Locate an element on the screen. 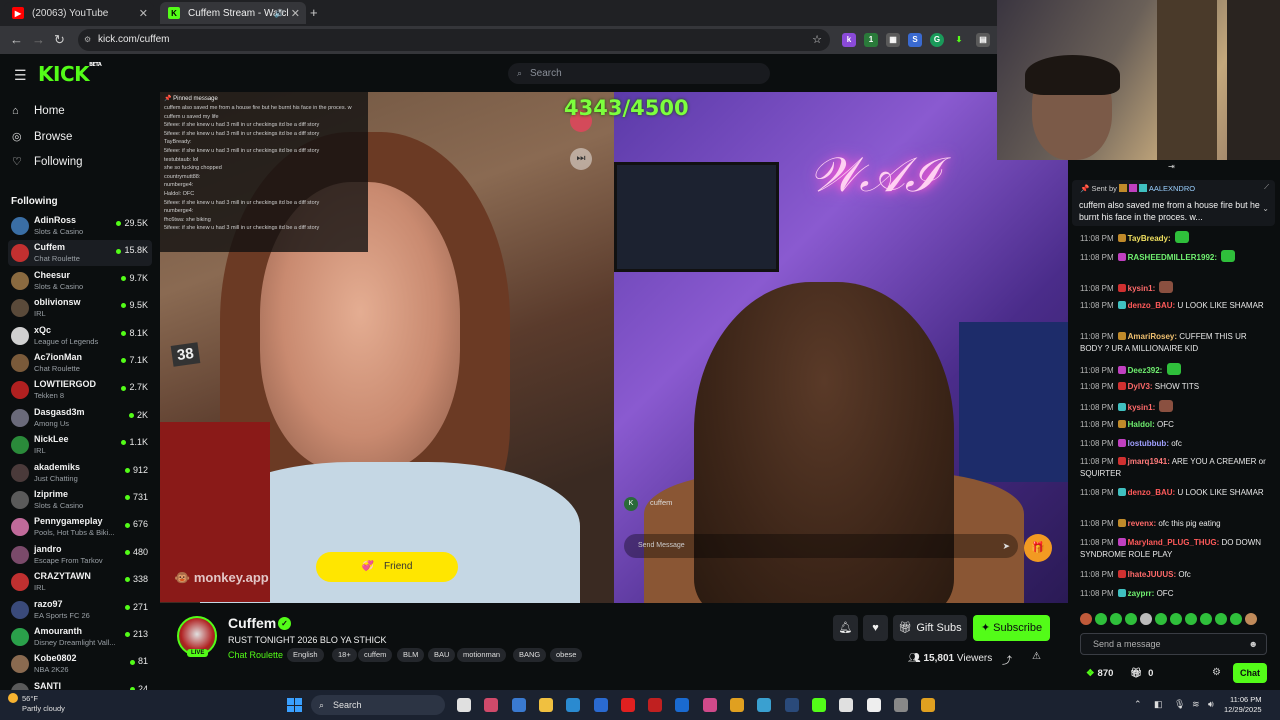 The width and height of the screenshot is (1280, 720). friend-button: 💞 Friend is located at coordinates (387, 567).